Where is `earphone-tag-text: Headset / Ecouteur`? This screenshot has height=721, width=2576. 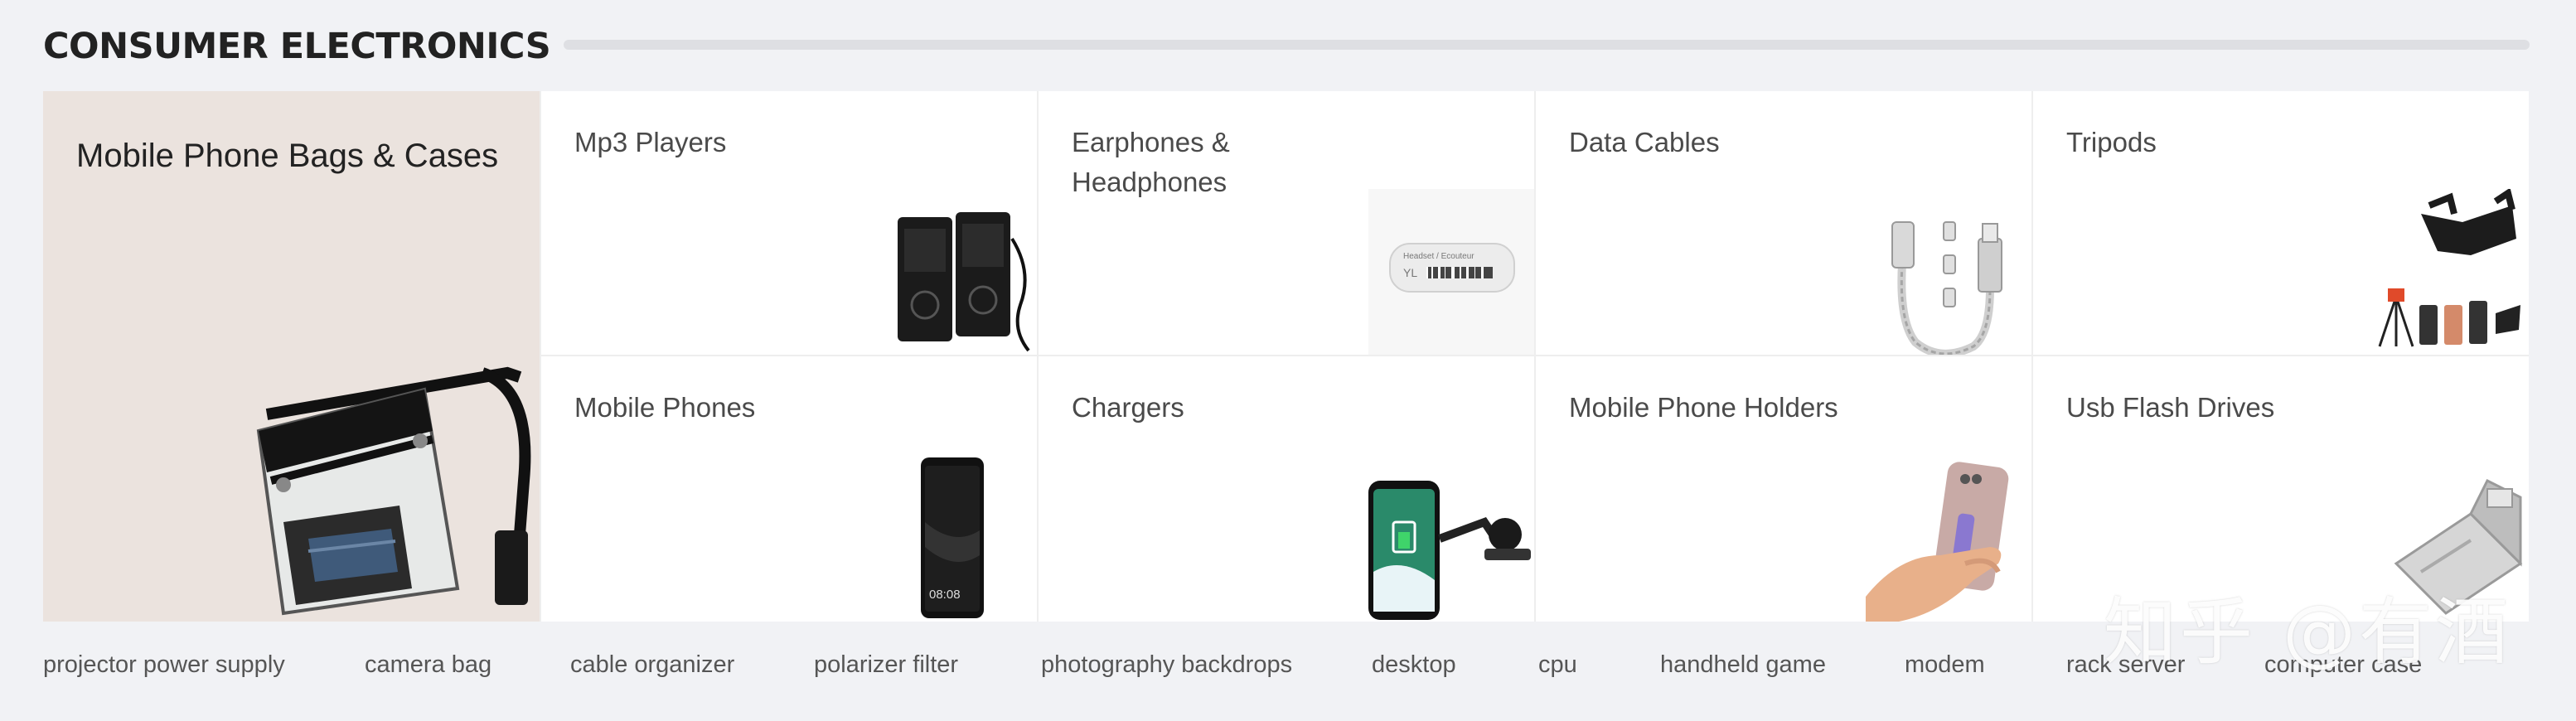
earphone-tag-text: Headset / Ecouteur is located at coordinates (1438, 256).